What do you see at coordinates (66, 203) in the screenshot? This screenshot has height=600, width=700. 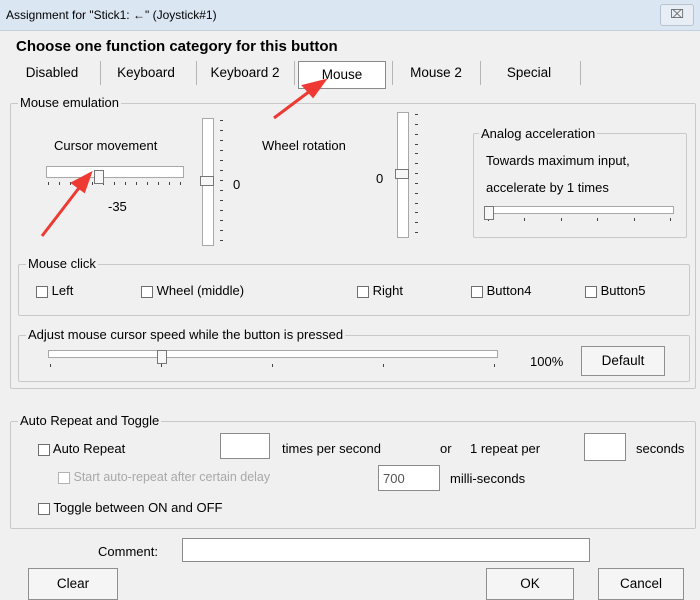 I see `arrow-to-cursor-slider` at bounding box center [66, 203].